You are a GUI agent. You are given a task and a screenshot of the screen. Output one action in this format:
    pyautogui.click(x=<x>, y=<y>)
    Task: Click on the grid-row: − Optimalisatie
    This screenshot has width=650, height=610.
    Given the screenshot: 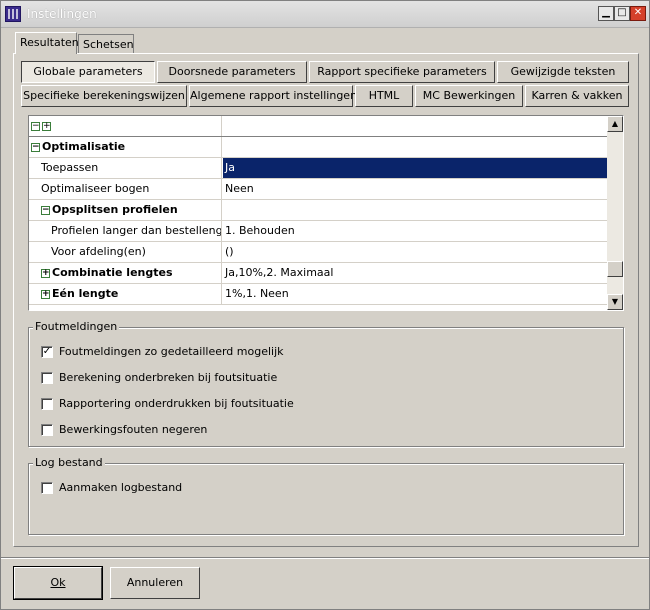 What is the action you would take?
    pyautogui.click(x=318, y=147)
    